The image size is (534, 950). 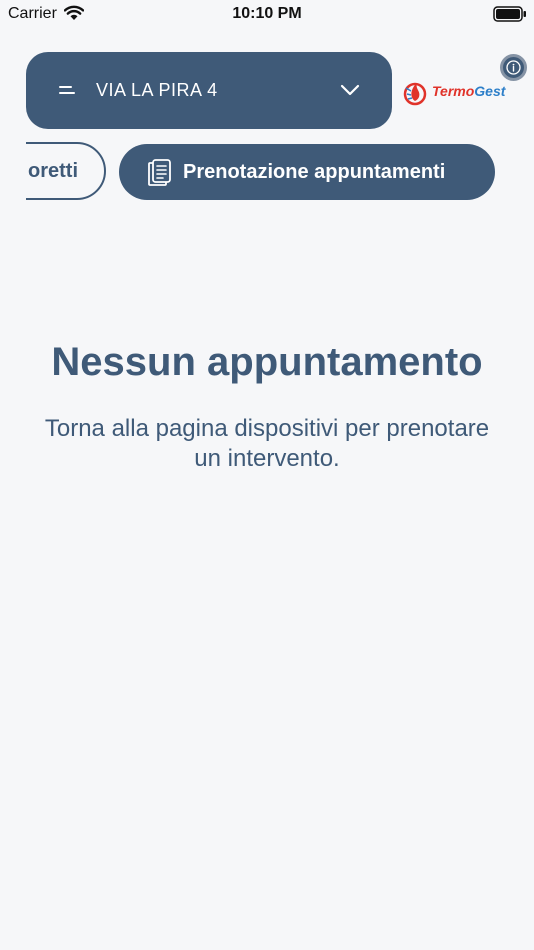 What do you see at coordinates (157, 90) in the screenshot?
I see `address-label: VIA LA PIRA 4` at bounding box center [157, 90].